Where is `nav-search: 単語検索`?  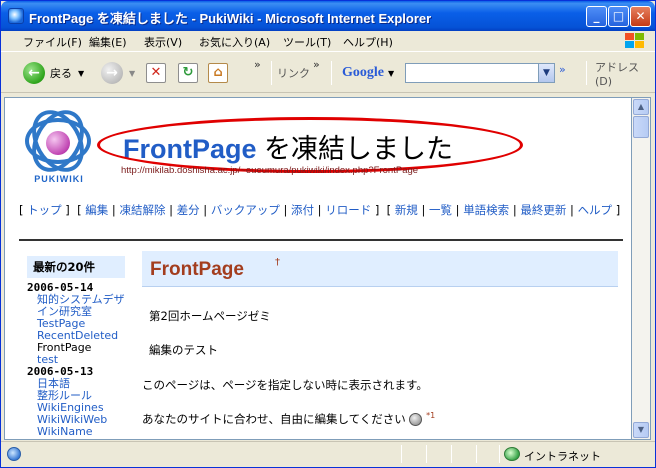 nav-search: 単語検索 is located at coordinates (486, 210).